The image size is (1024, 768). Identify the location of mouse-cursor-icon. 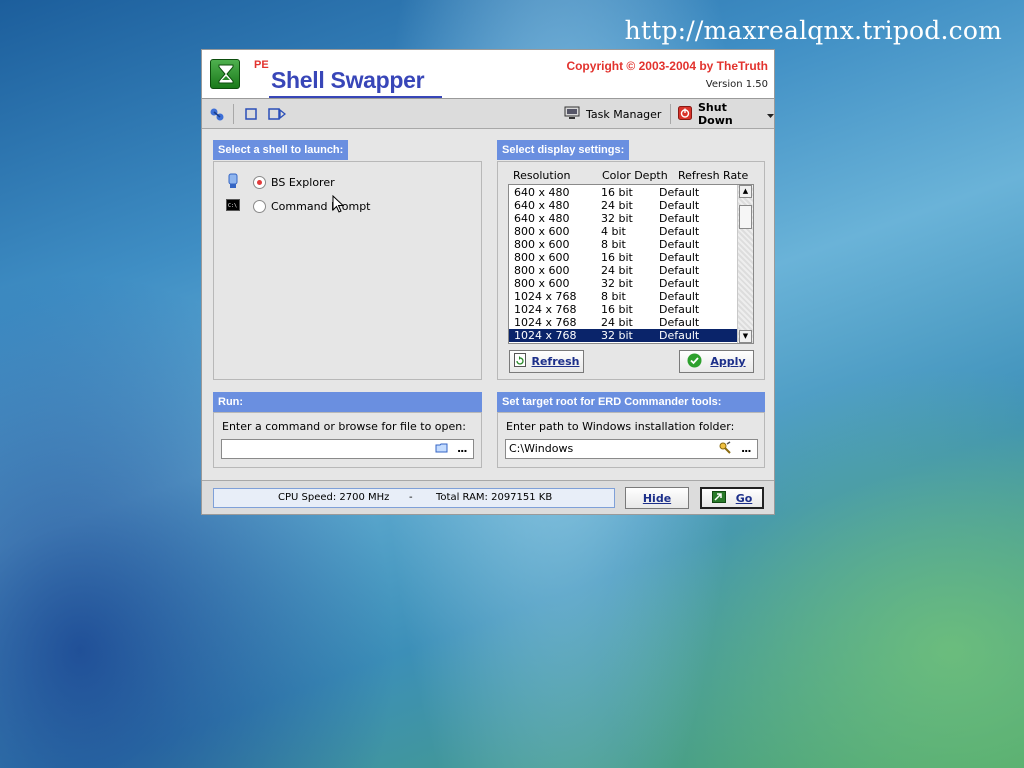
(338, 205).